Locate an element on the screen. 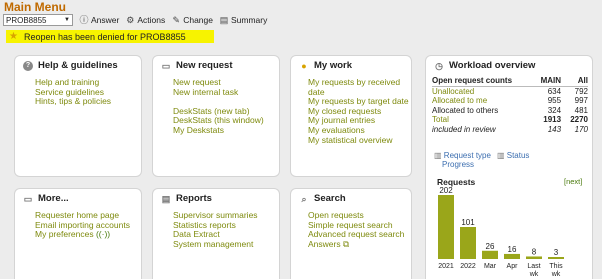  table-row: Allocated to others 324 481 is located at coordinates (510, 111).